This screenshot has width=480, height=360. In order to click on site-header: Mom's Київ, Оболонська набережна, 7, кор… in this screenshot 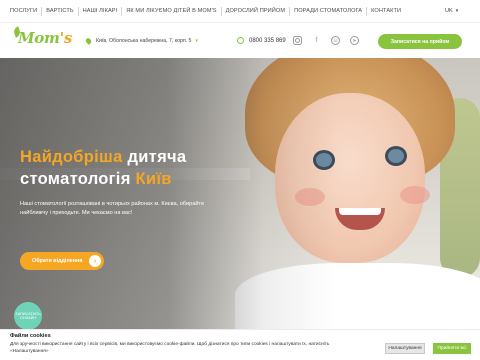, I will do `click(240, 40)`.